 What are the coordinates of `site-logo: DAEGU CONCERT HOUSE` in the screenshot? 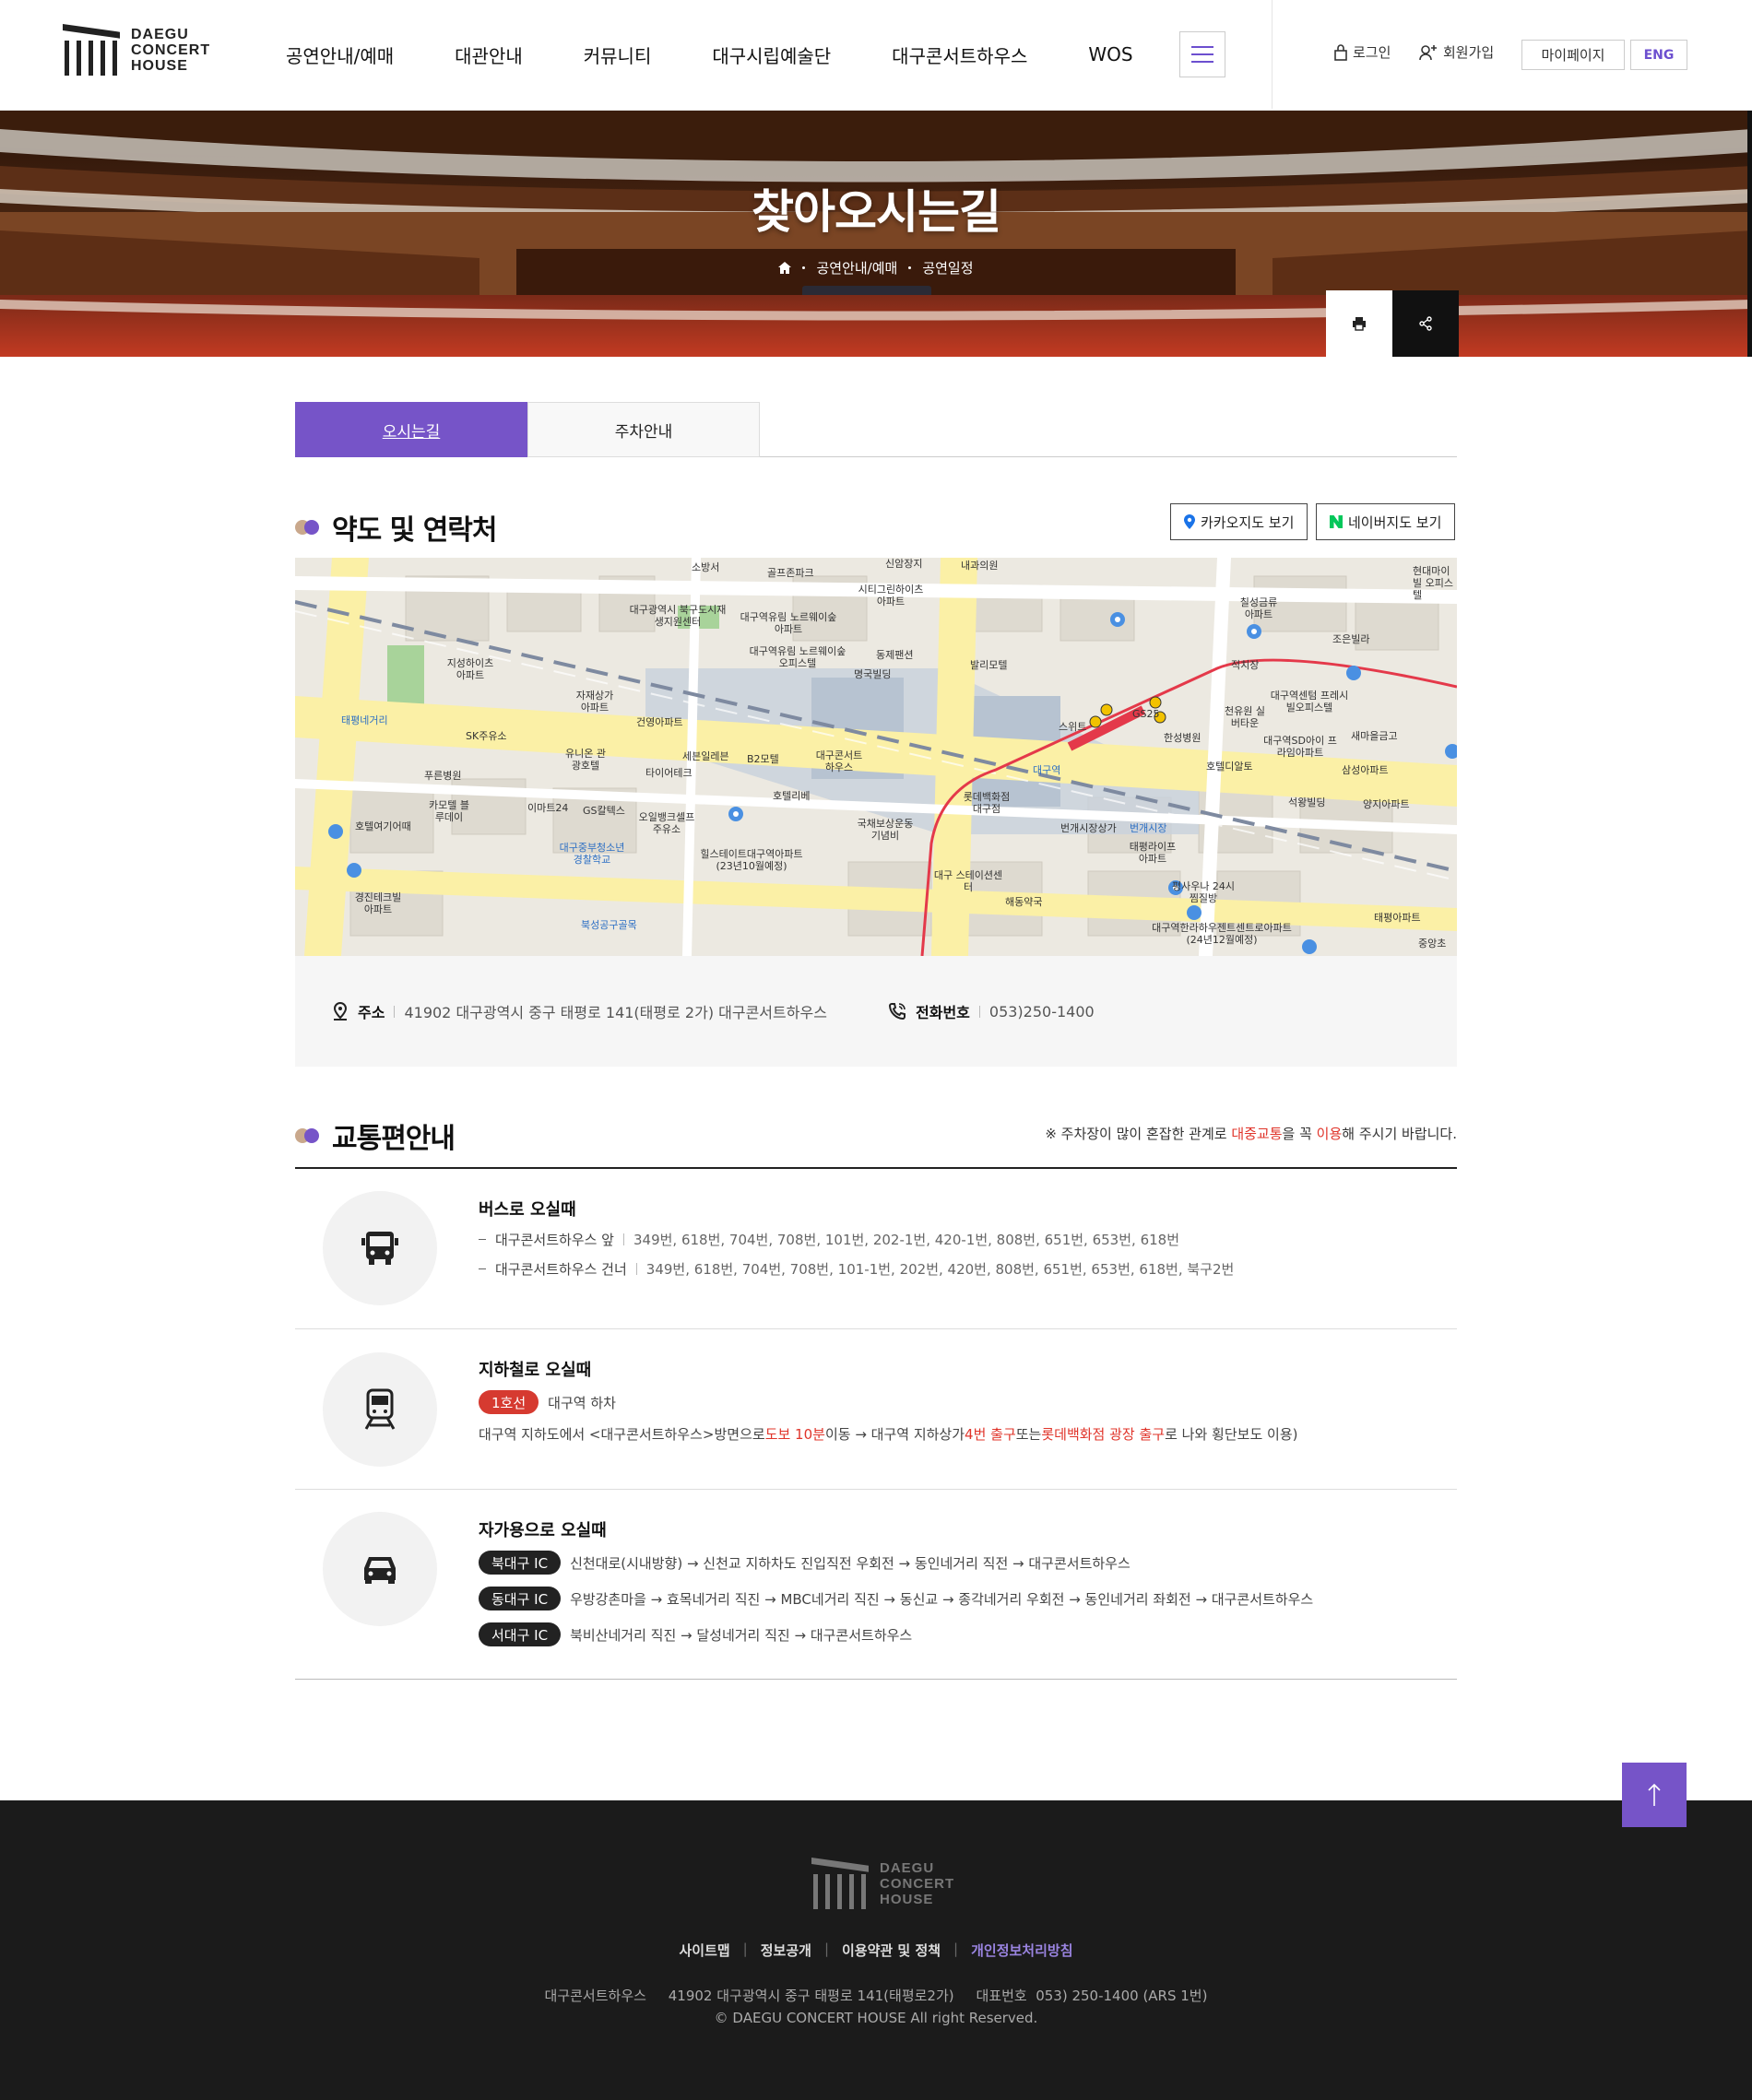 It's located at (136, 50).